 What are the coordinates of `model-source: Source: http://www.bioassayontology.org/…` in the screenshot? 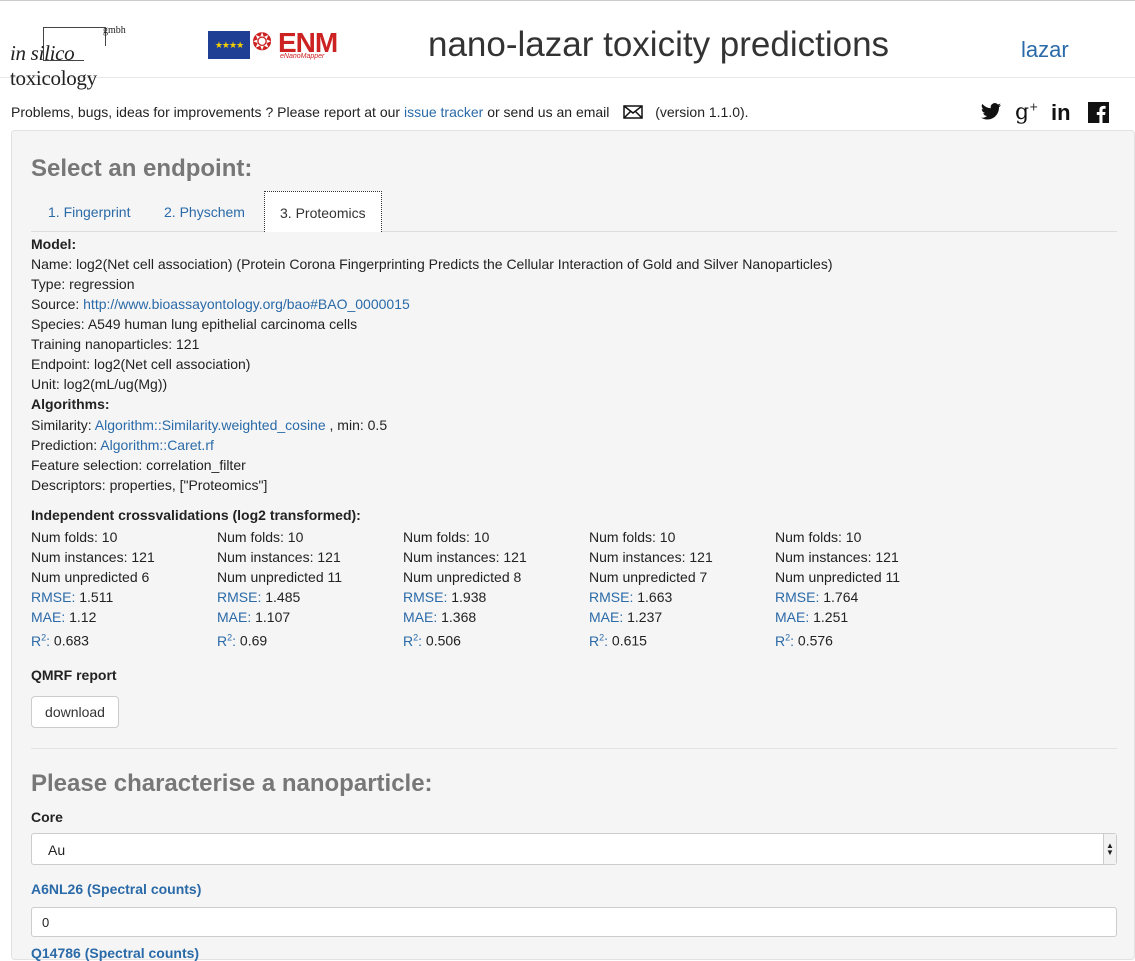 It's located at (220, 304).